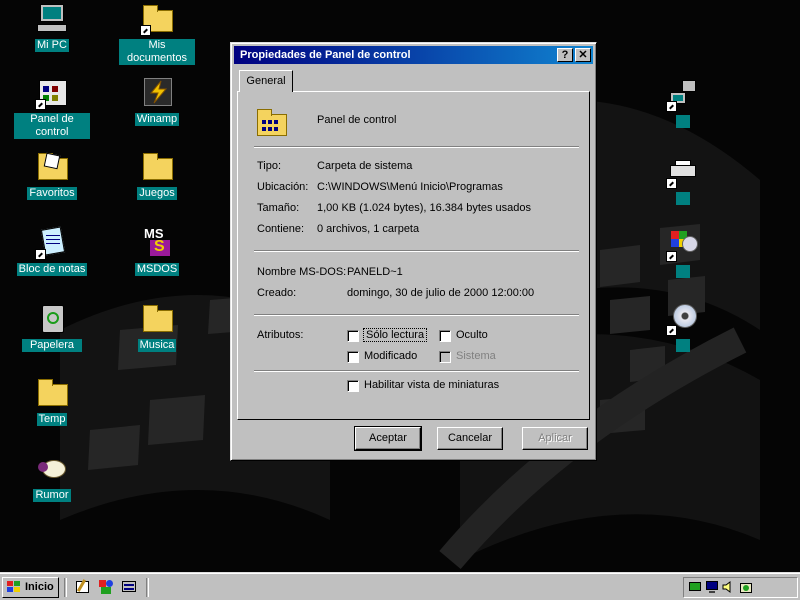  I want to click on control-panel-icon, so click(52, 93).